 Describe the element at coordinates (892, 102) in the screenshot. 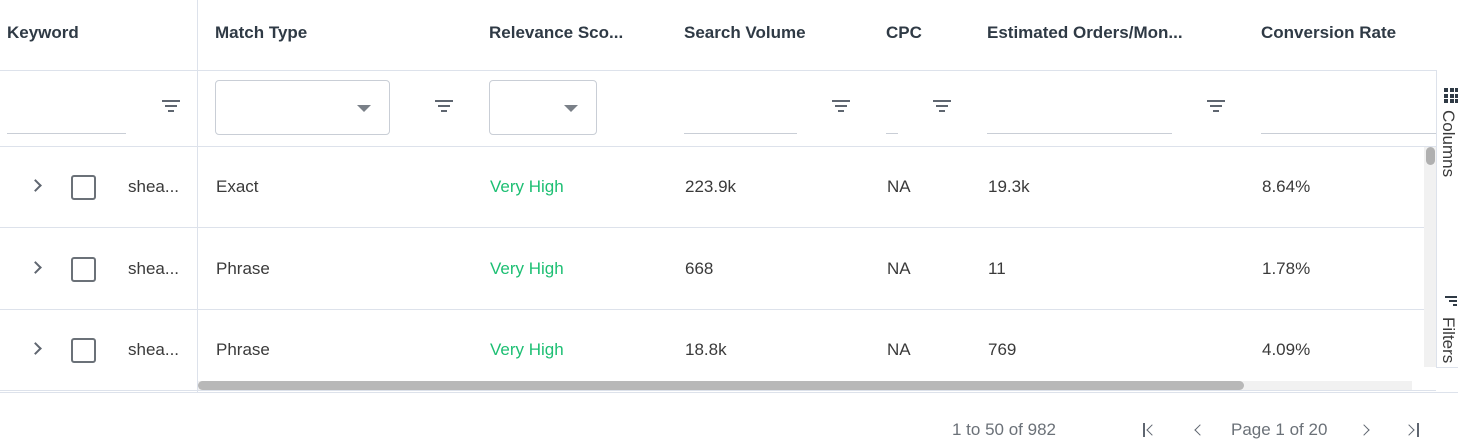

I see `cpc-filter-input` at that location.